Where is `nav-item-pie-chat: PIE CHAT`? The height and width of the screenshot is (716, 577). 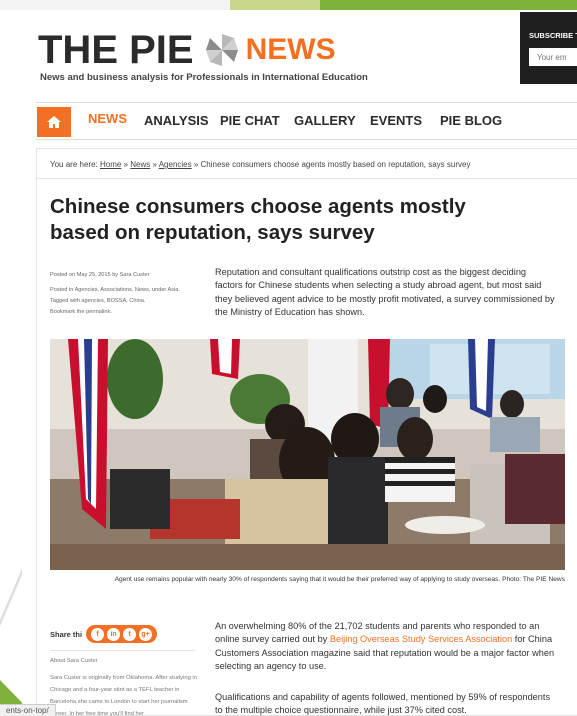 nav-item-pie-chat: PIE CHAT is located at coordinates (250, 120).